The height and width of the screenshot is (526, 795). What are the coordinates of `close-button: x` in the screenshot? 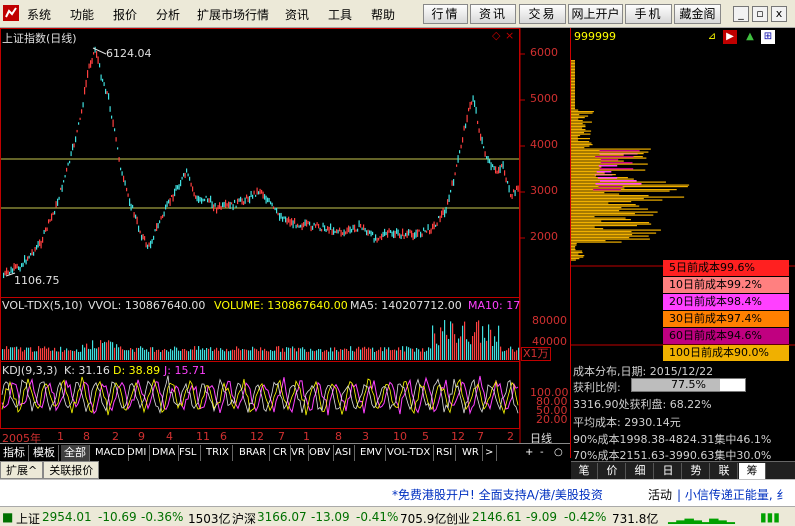 It's located at (779, 14).